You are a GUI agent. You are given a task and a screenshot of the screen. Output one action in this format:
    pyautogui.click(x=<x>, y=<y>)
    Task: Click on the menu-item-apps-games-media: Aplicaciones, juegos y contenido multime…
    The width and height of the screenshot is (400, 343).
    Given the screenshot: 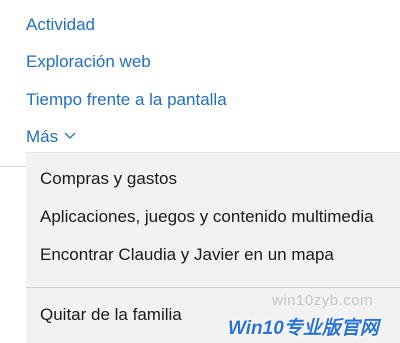 What is the action you would take?
    pyautogui.click(x=207, y=217)
    